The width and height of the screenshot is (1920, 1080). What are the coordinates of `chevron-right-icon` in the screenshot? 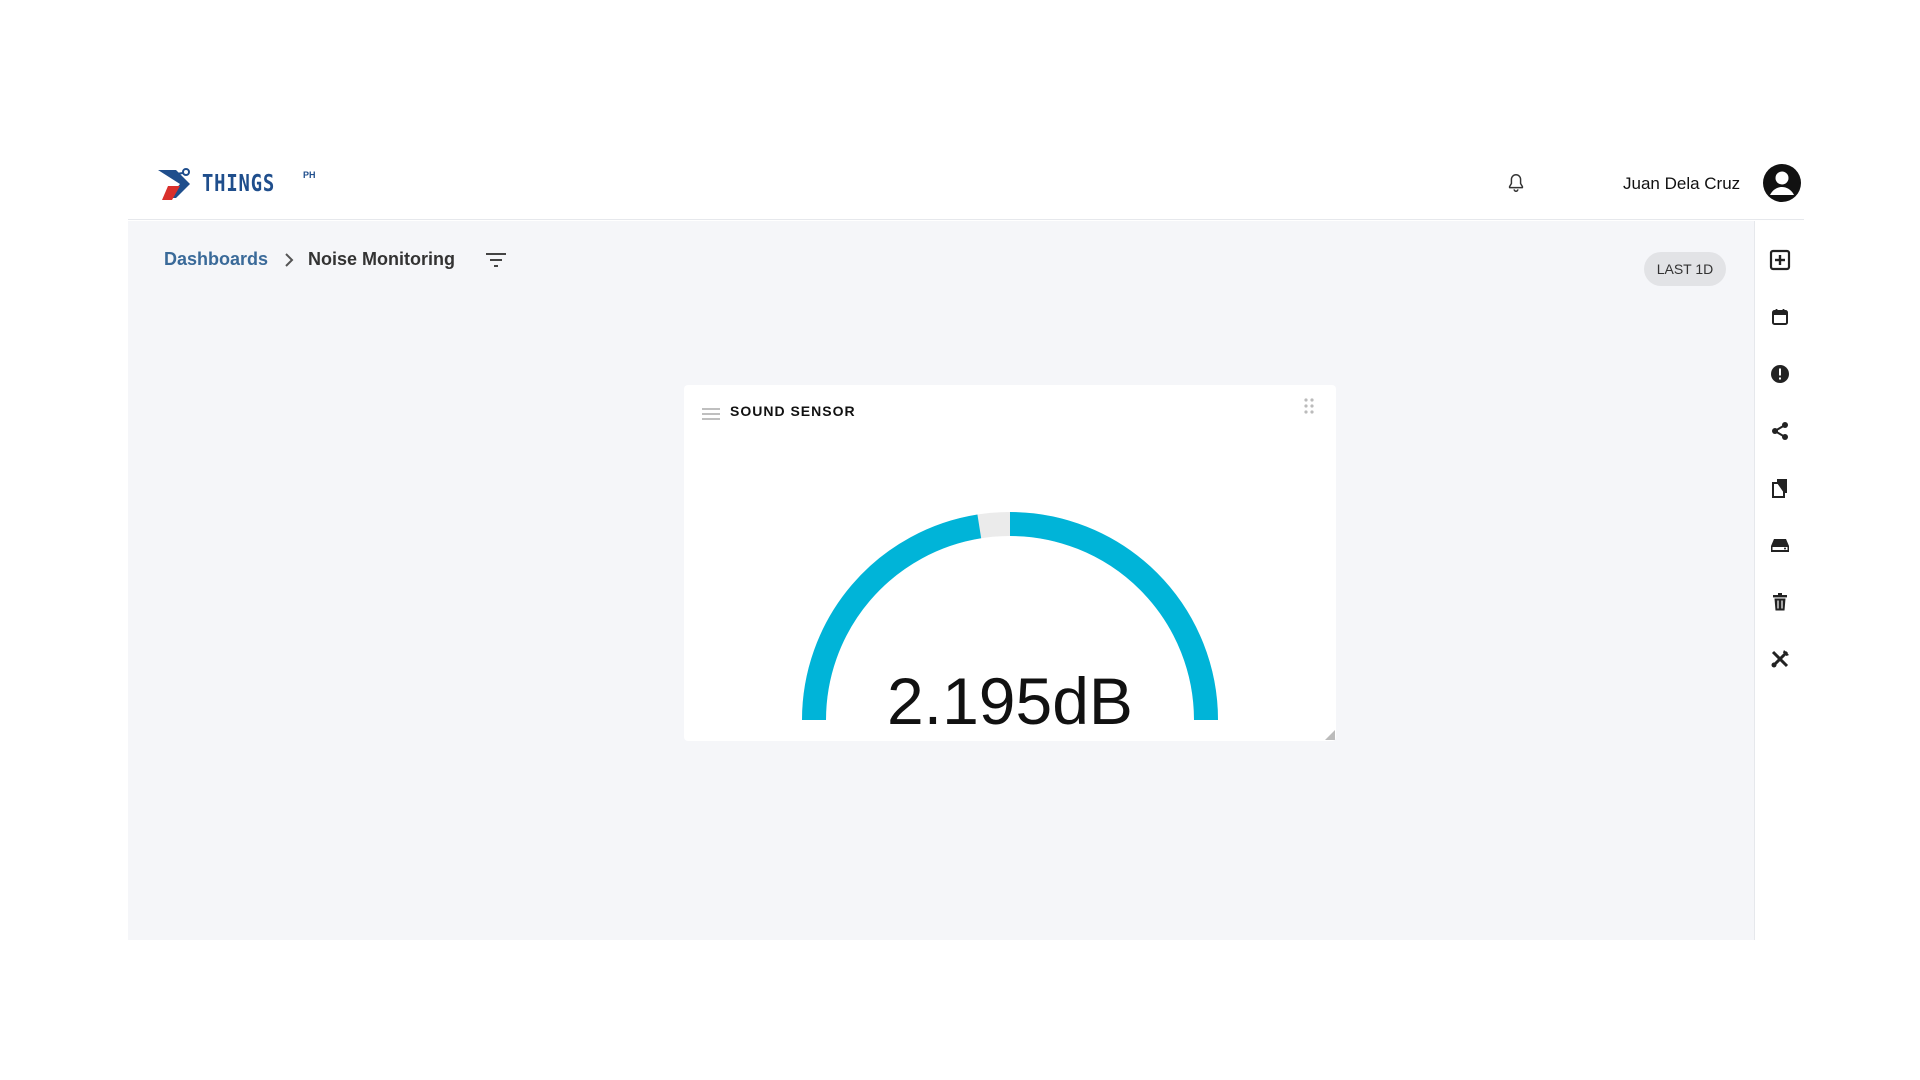 It's located at (289, 259).